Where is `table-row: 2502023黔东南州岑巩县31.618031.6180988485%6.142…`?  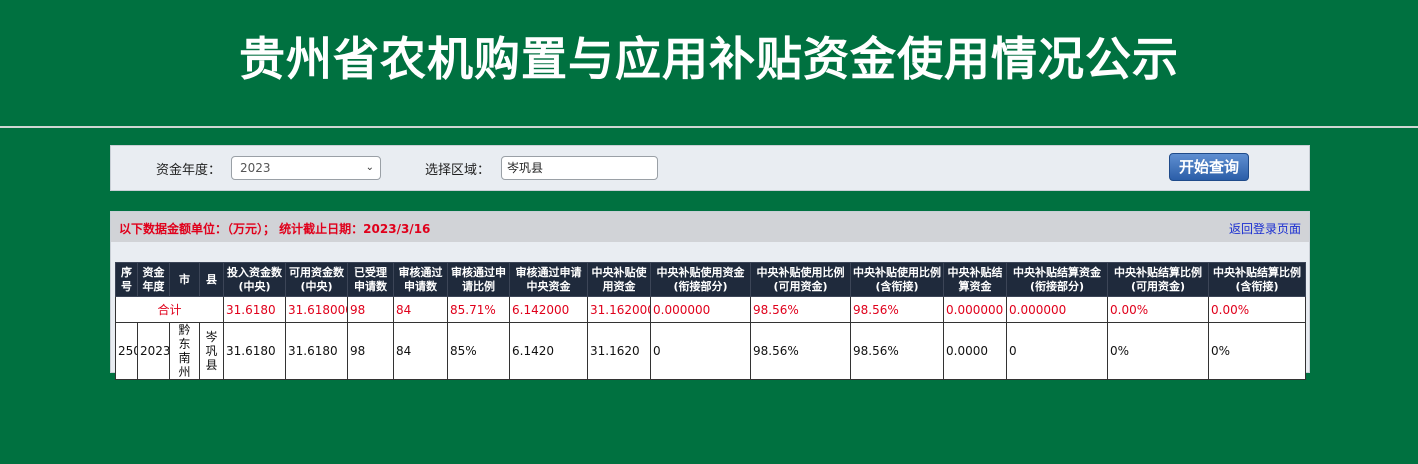 table-row: 2502023黔东南州岑巩县31.618031.6180988485%6.142… is located at coordinates (710, 351).